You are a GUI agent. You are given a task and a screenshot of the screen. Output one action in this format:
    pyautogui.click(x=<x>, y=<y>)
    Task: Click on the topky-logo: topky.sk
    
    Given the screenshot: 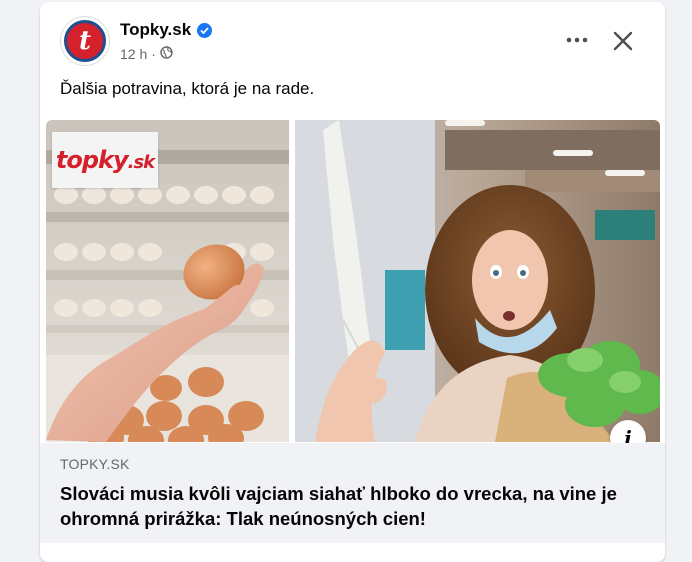 What is the action you would take?
    pyautogui.click(x=105, y=160)
    